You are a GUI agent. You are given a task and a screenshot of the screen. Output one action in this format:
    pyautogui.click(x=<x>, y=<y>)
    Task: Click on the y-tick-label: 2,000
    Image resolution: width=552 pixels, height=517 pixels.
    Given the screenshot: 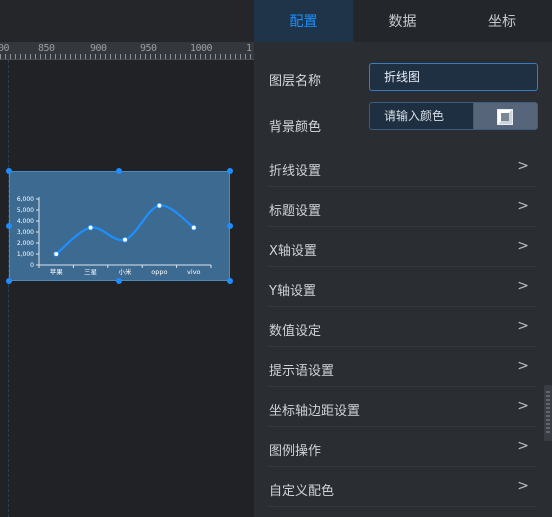 What is the action you would take?
    pyautogui.click(x=25, y=243)
    